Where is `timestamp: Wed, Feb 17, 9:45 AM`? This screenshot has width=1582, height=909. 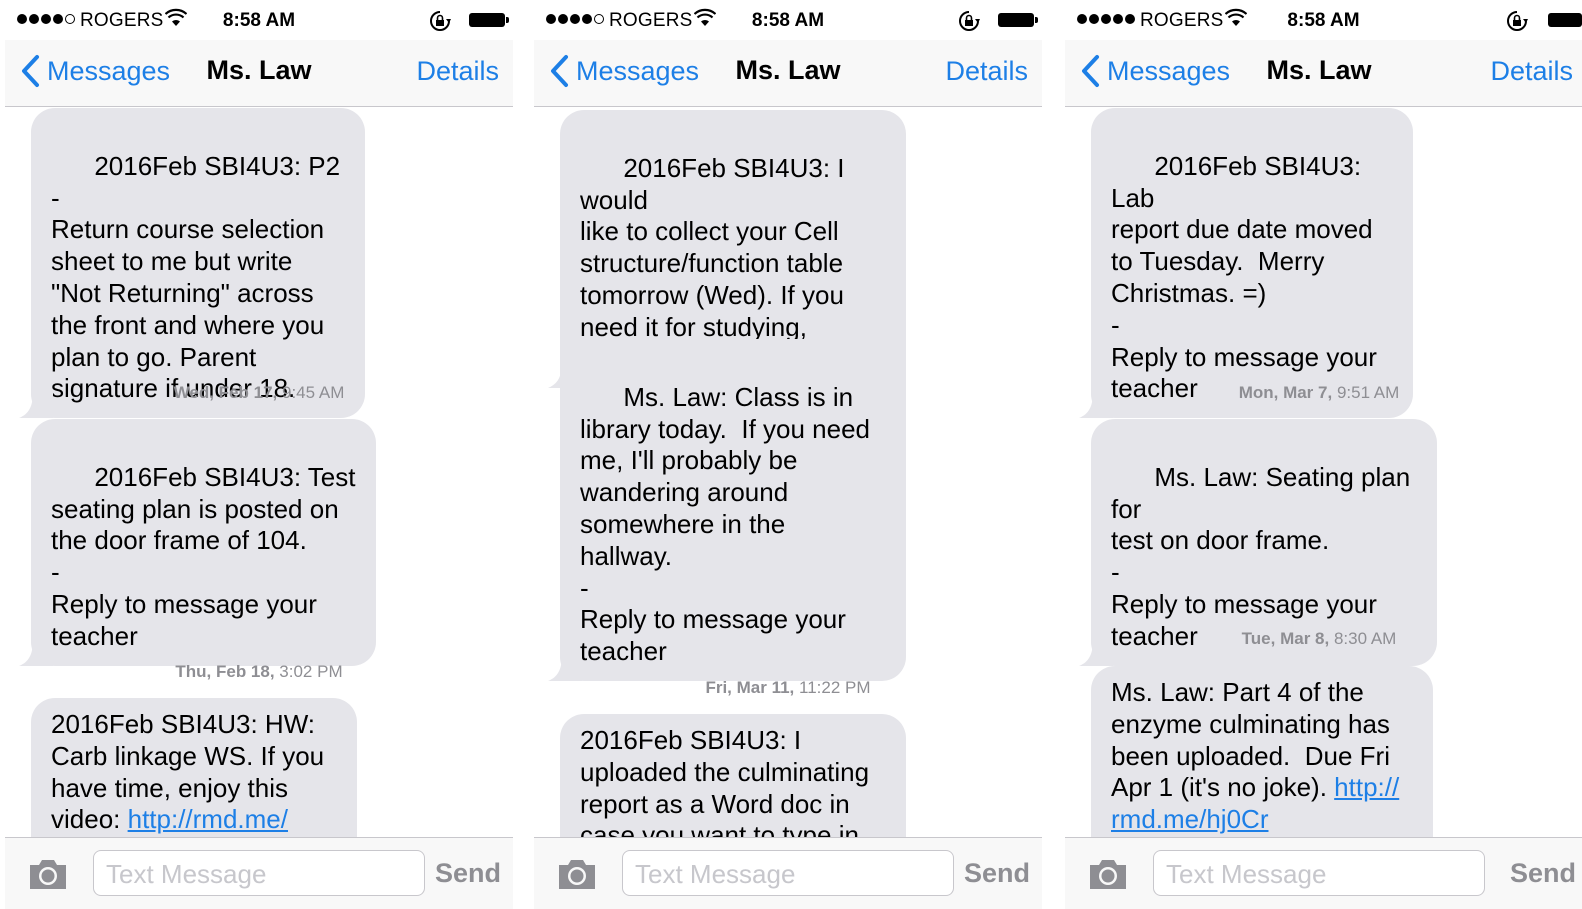 timestamp: Wed, Feb 17, 9:45 AM is located at coordinates (259, 392).